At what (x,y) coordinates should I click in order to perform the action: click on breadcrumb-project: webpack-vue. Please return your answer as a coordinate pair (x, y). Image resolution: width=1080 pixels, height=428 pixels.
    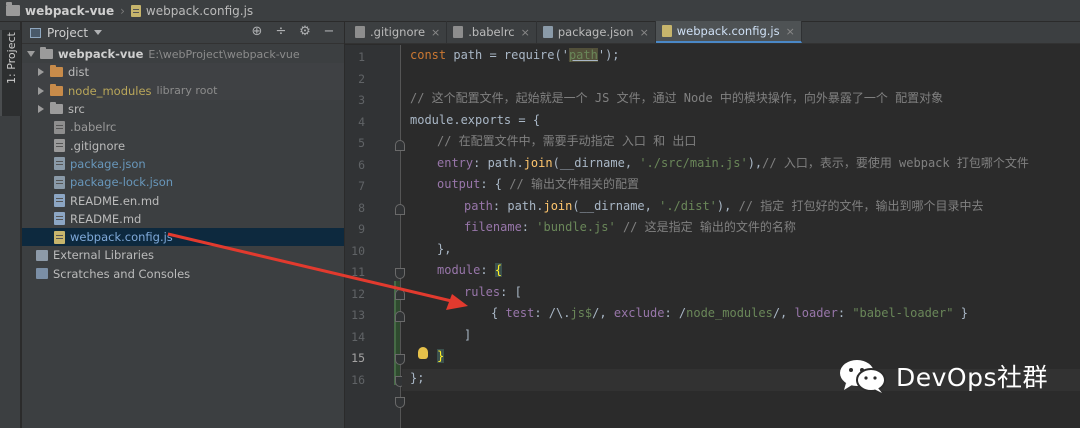
    Looking at the image, I should click on (69, 11).